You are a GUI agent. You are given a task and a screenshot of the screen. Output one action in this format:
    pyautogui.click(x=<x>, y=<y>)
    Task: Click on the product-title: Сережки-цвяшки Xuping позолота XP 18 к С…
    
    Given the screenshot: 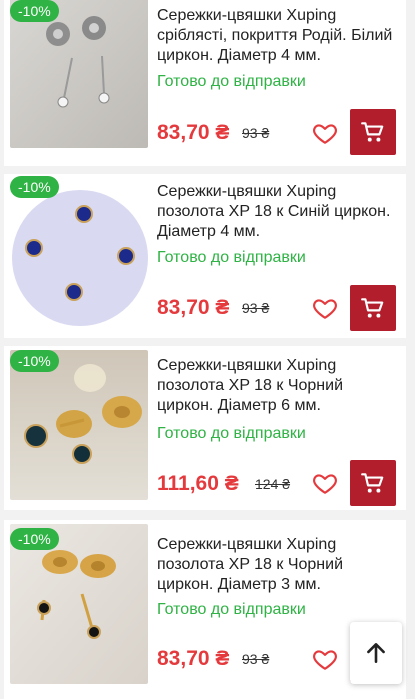 What is the action you would take?
    pyautogui.click(x=279, y=212)
    